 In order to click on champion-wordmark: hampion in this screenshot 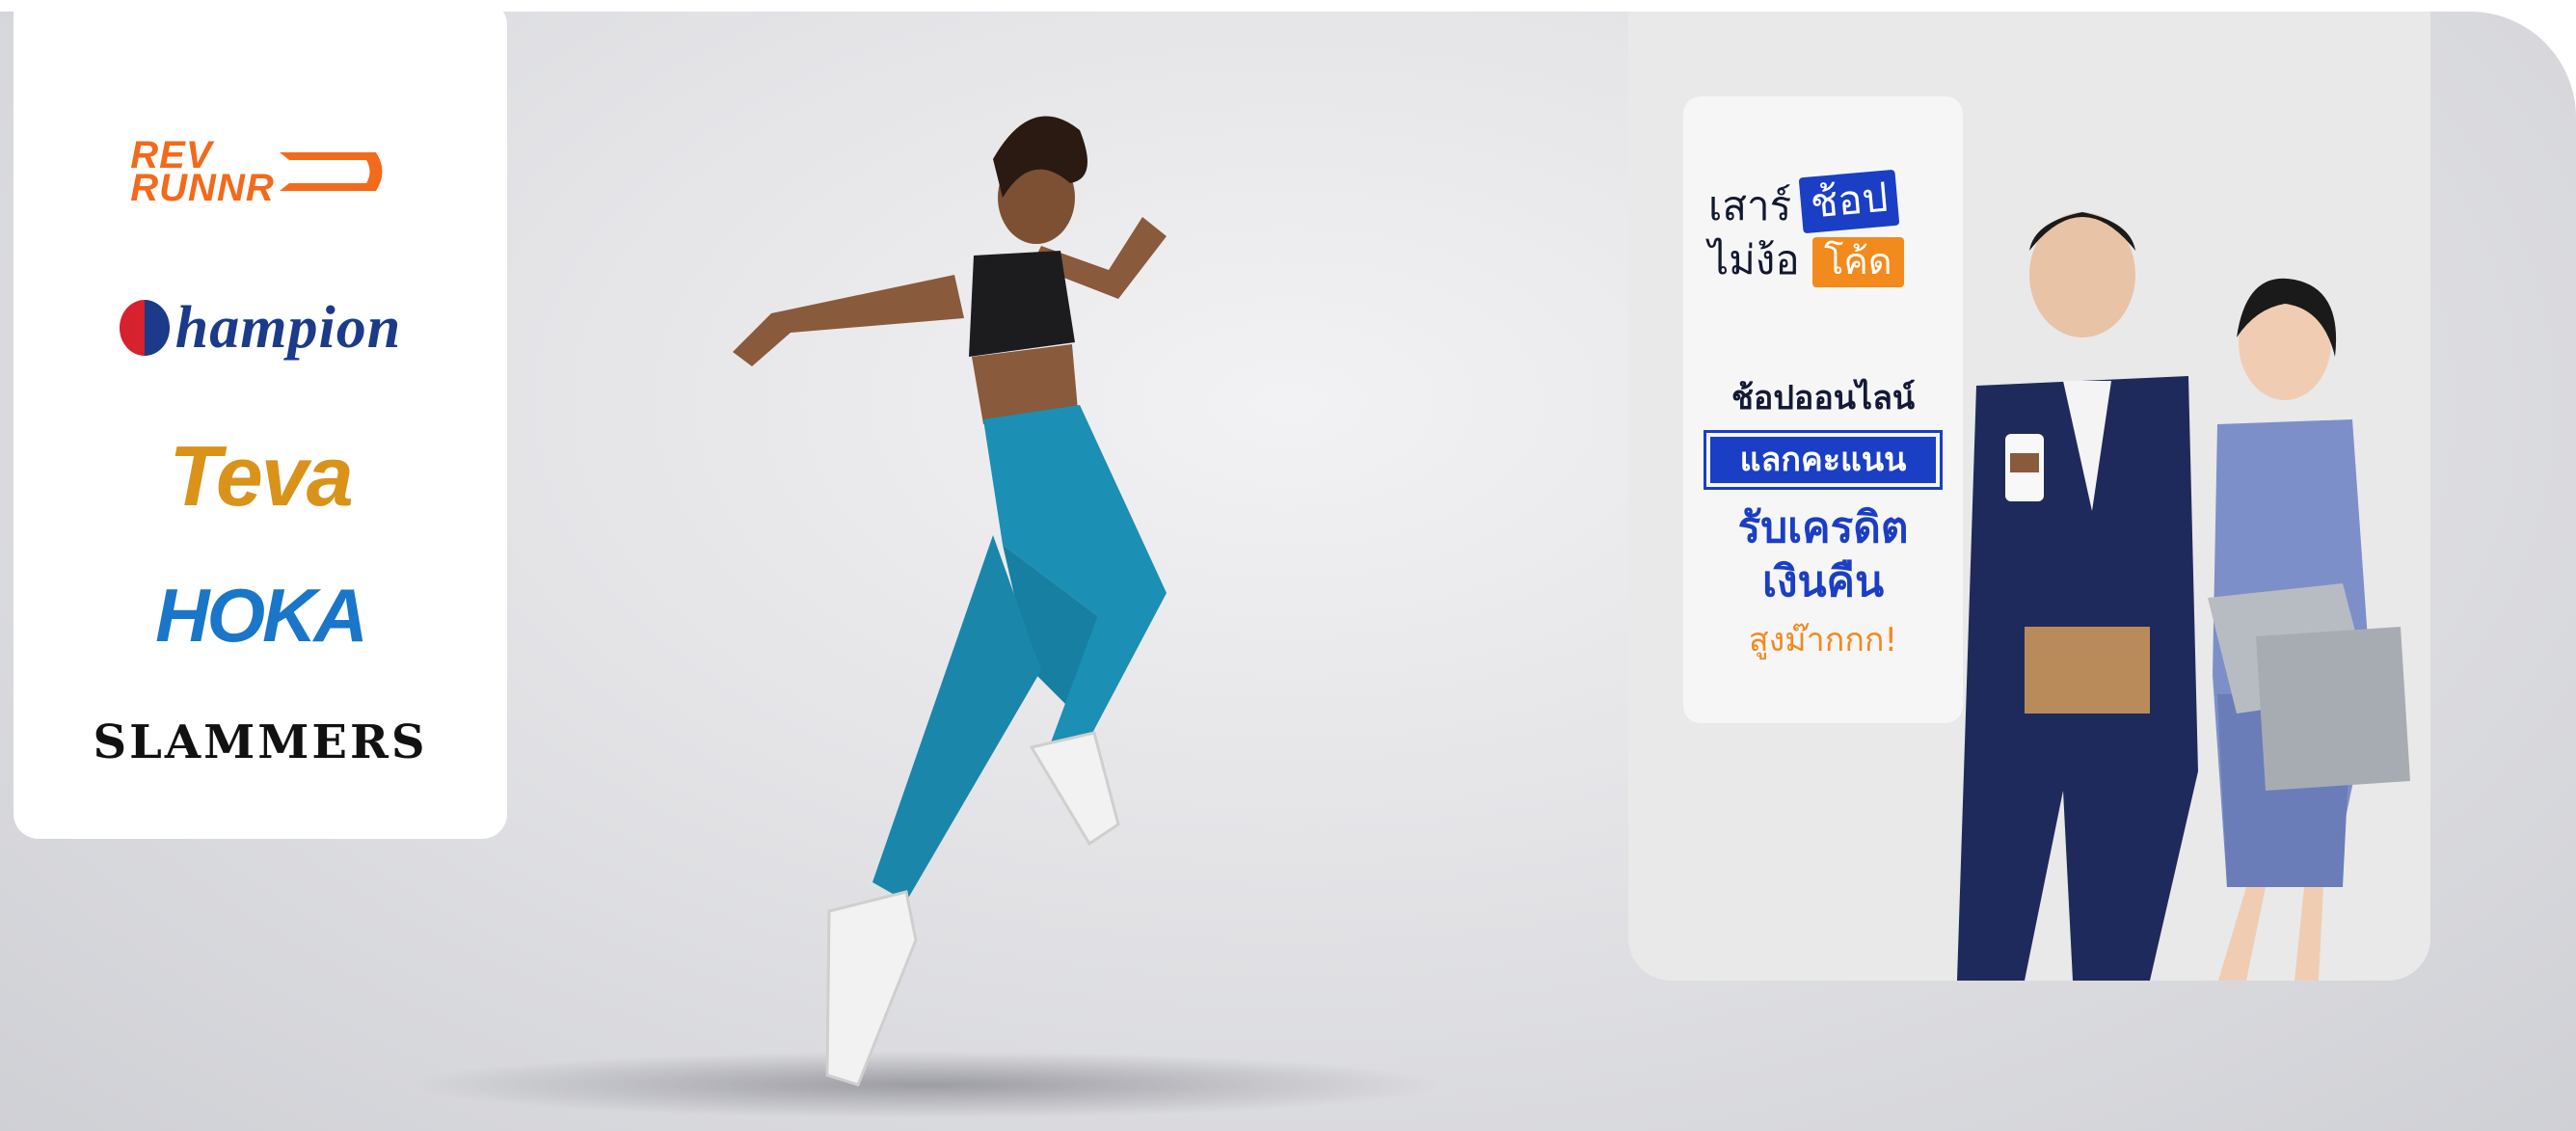, I will do `click(288, 327)`.